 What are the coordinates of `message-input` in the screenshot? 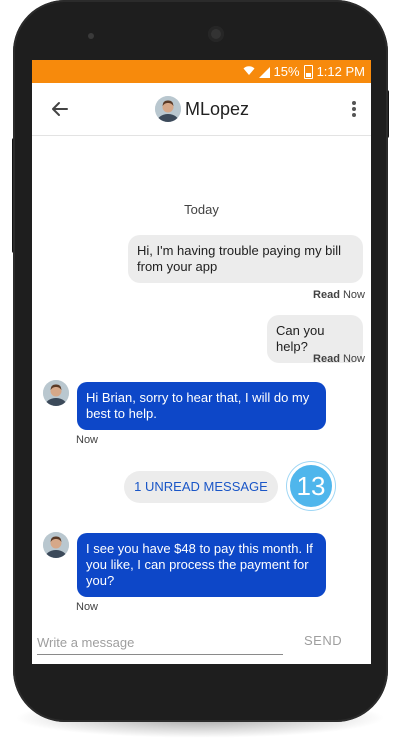 It's located at (160, 642).